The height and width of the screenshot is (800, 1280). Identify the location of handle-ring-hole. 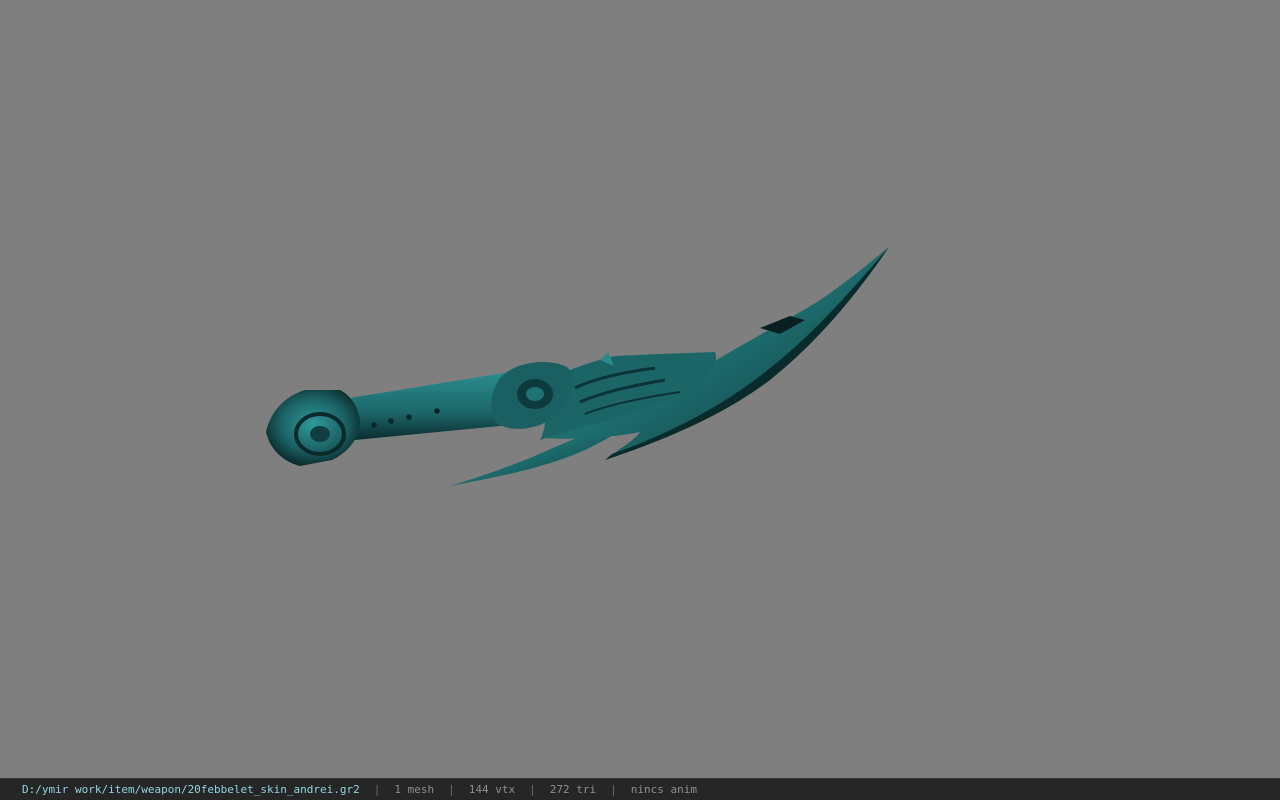
(535, 394).